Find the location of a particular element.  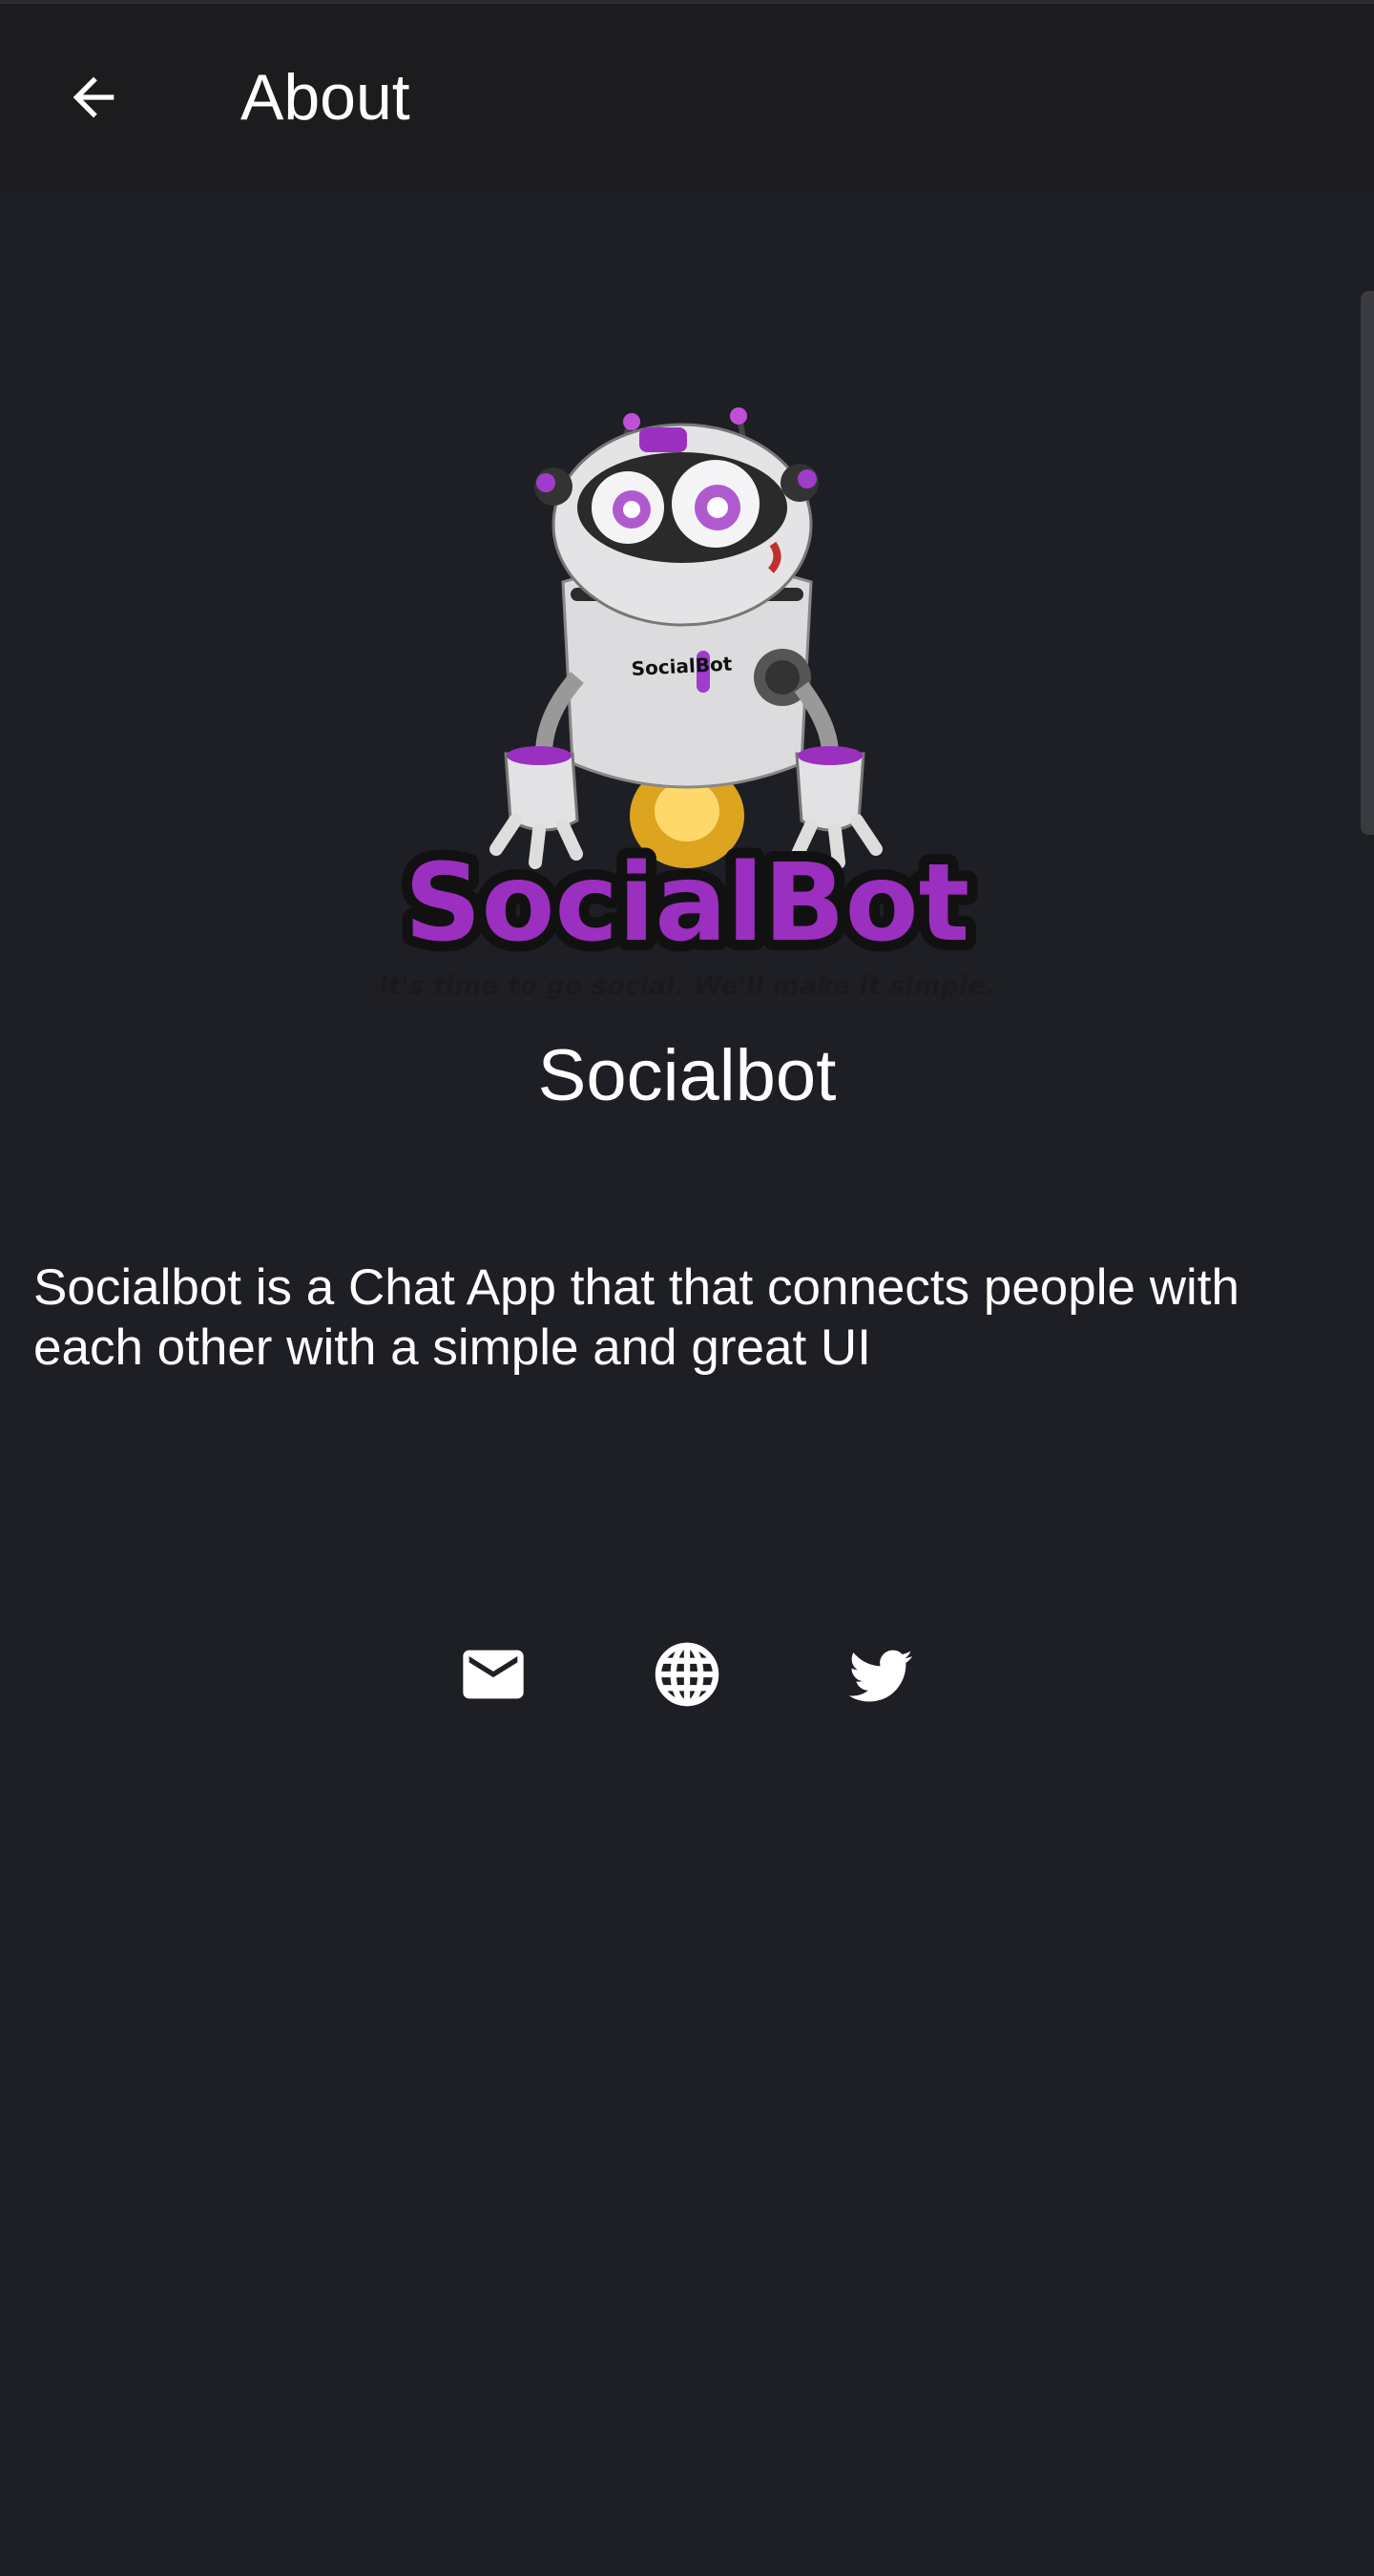

globe-icon is located at coordinates (687, 1674).